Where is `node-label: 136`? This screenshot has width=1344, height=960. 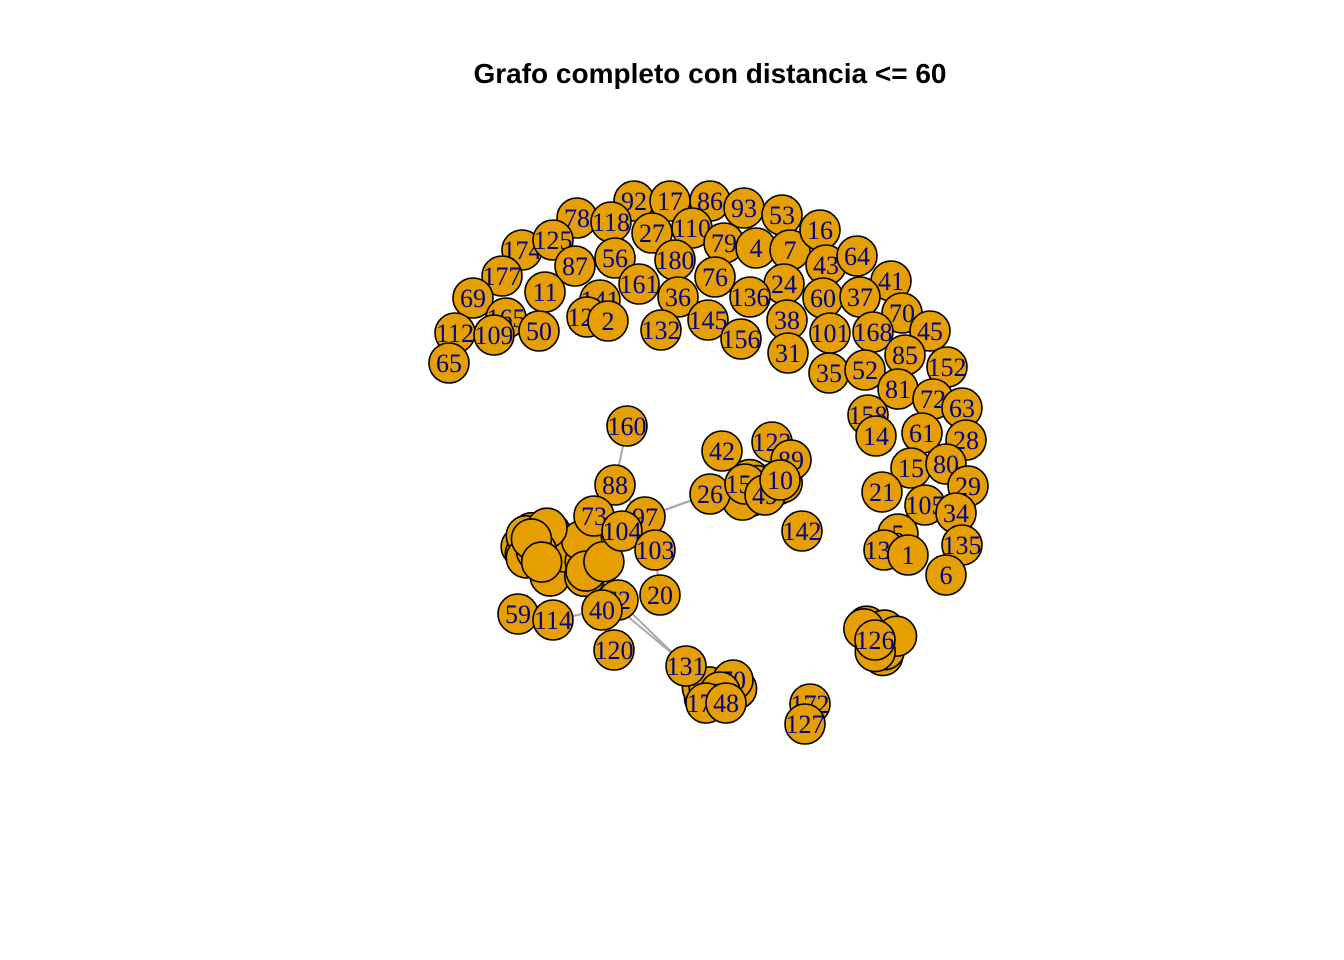 node-label: 136 is located at coordinates (750, 297).